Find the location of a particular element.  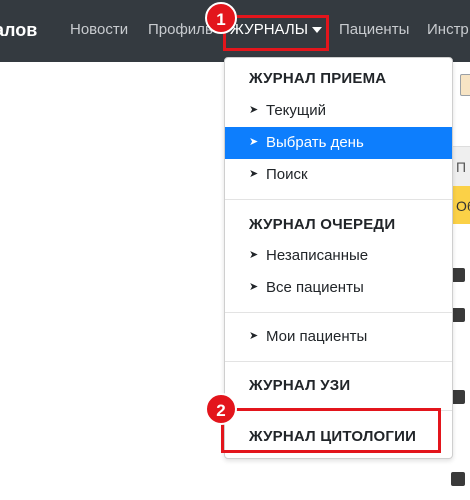

nav-news: Новости is located at coordinates (99, 29).